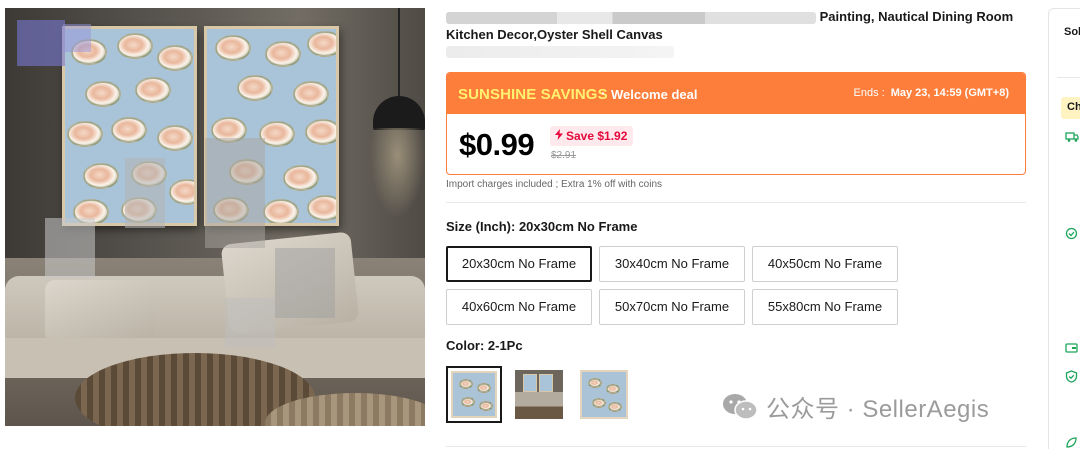  Describe the element at coordinates (1064, 228) in the screenshot. I see `store-side-panel: Sol Ch` at that location.